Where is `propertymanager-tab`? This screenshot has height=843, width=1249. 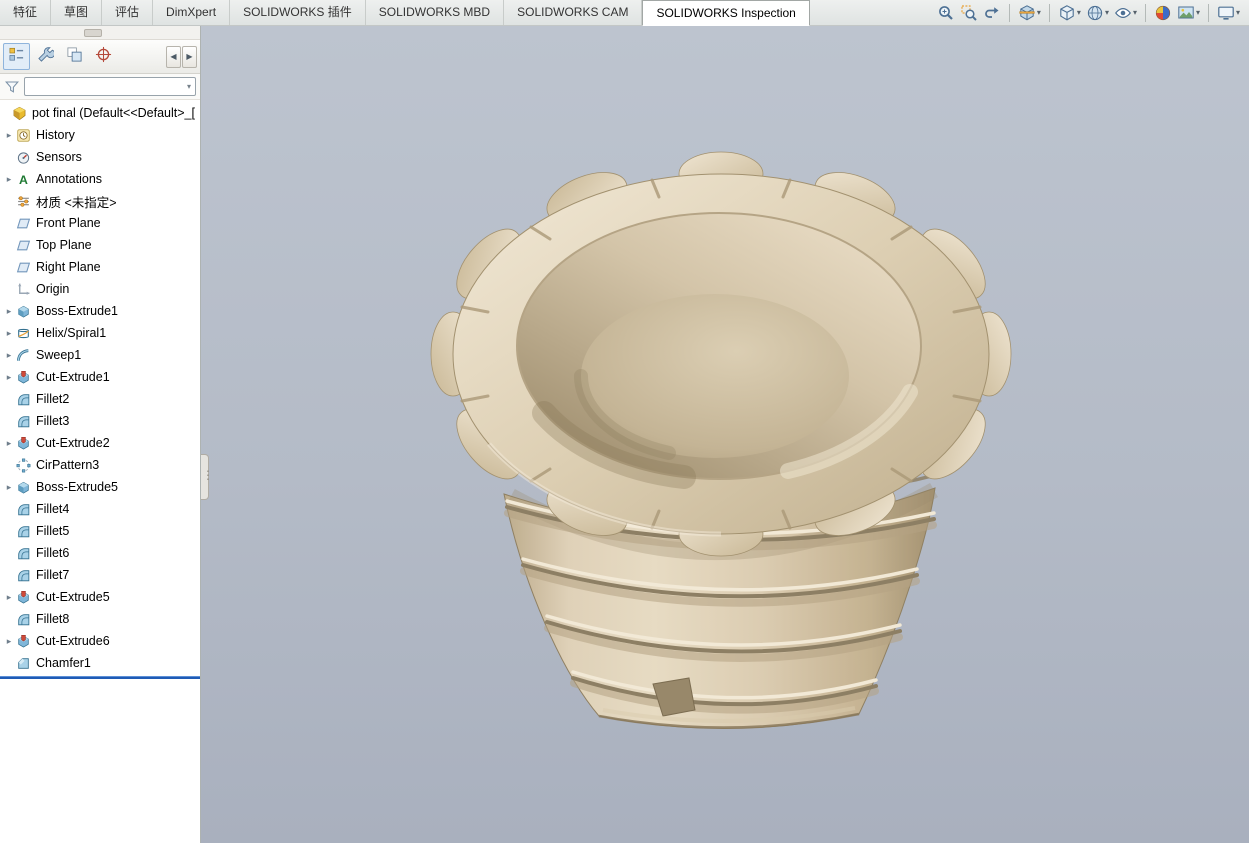 propertymanager-tab is located at coordinates (45, 56).